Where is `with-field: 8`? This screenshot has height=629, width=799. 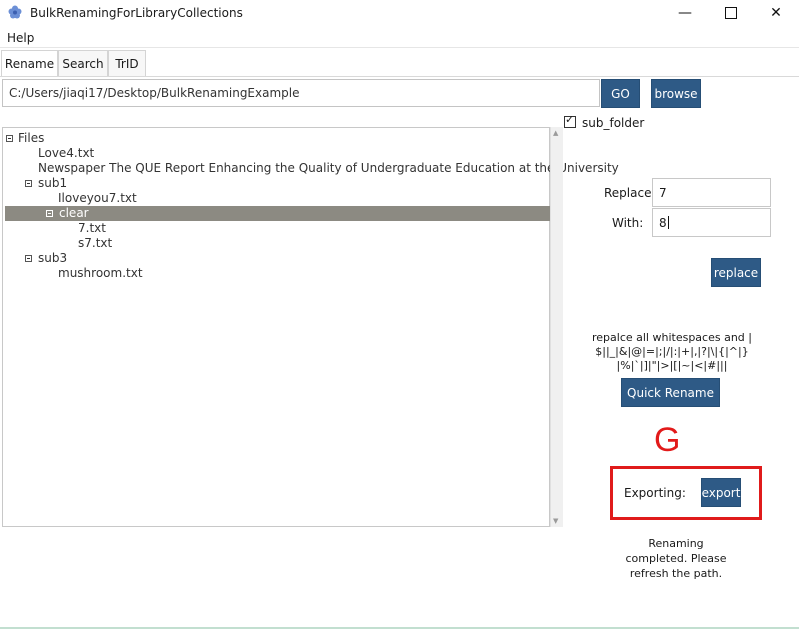
with-field: 8 is located at coordinates (711, 222).